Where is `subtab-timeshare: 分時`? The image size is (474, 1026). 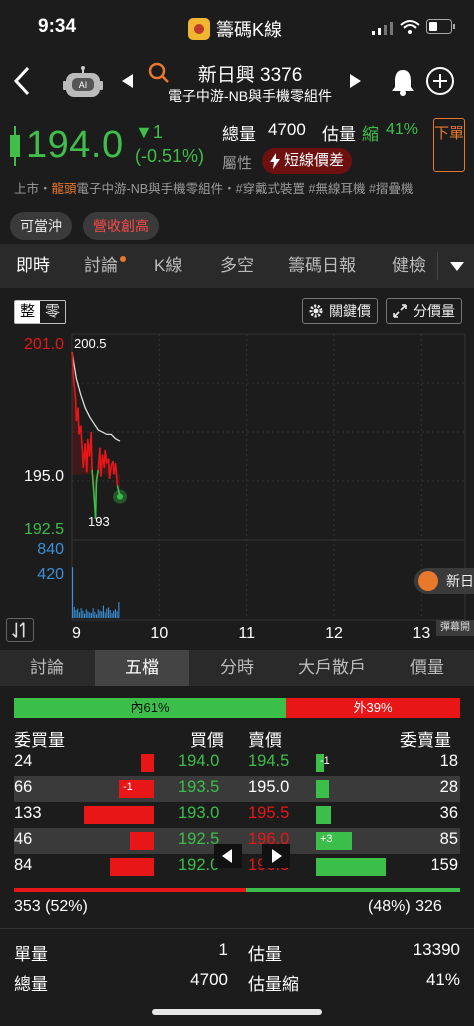 subtab-timeshare: 分時 is located at coordinates (237, 668).